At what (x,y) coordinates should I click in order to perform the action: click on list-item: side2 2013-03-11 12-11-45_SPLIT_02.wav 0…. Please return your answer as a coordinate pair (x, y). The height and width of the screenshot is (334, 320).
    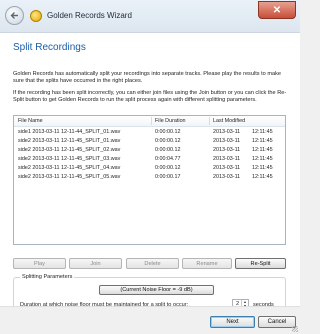
    Looking at the image, I should click on (149, 150).